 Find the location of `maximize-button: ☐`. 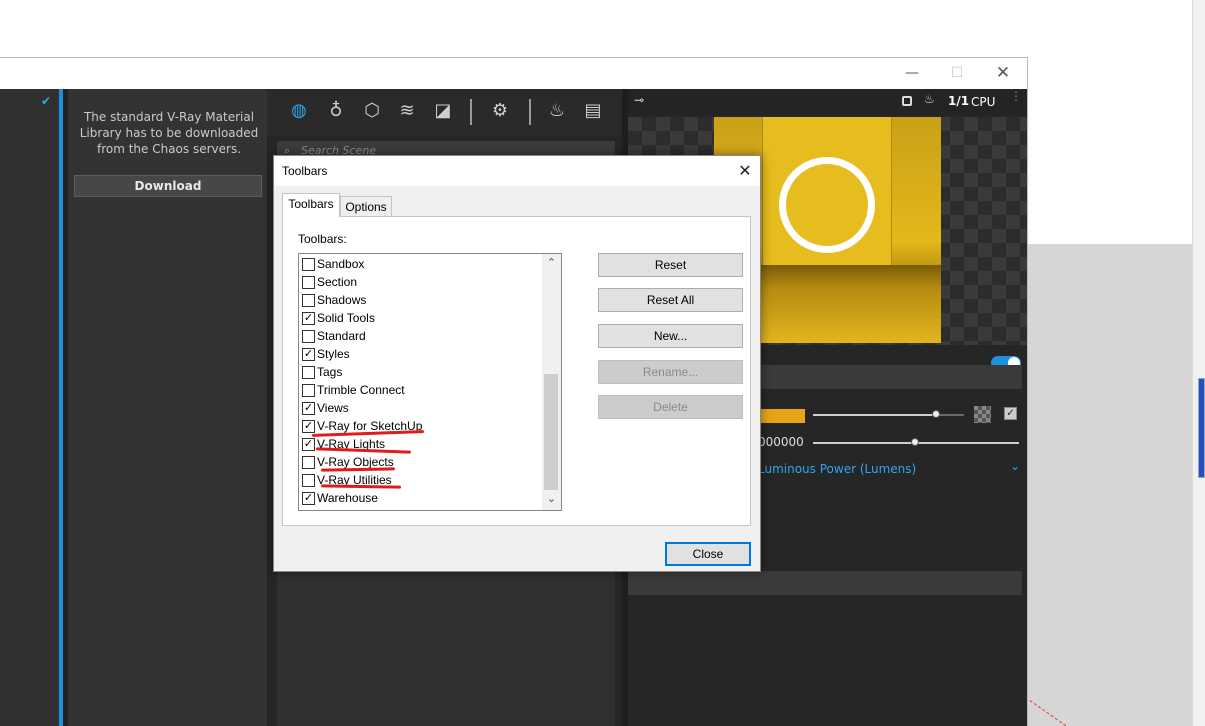

maximize-button: ☐ is located at coordinates (957, 73).